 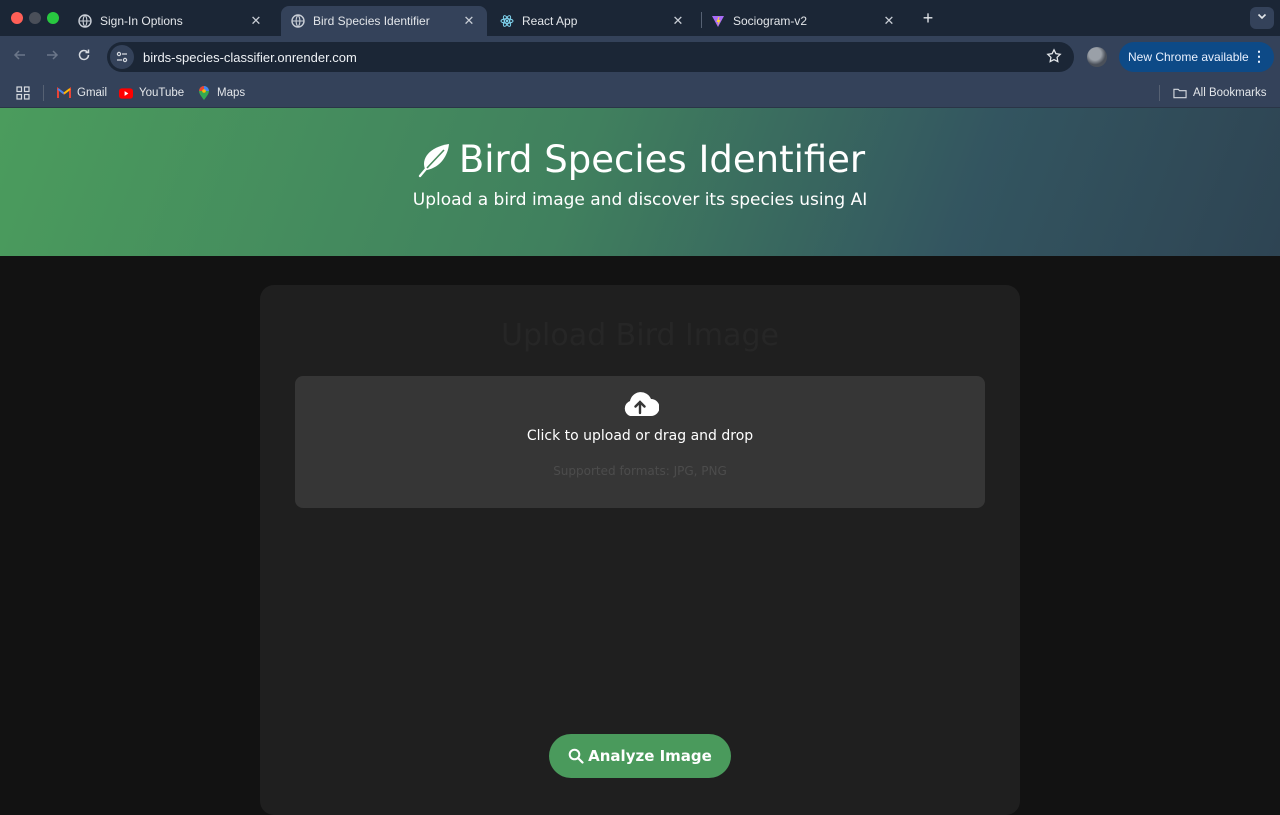 I want to click on forward-button, so click(x=52, y=57).